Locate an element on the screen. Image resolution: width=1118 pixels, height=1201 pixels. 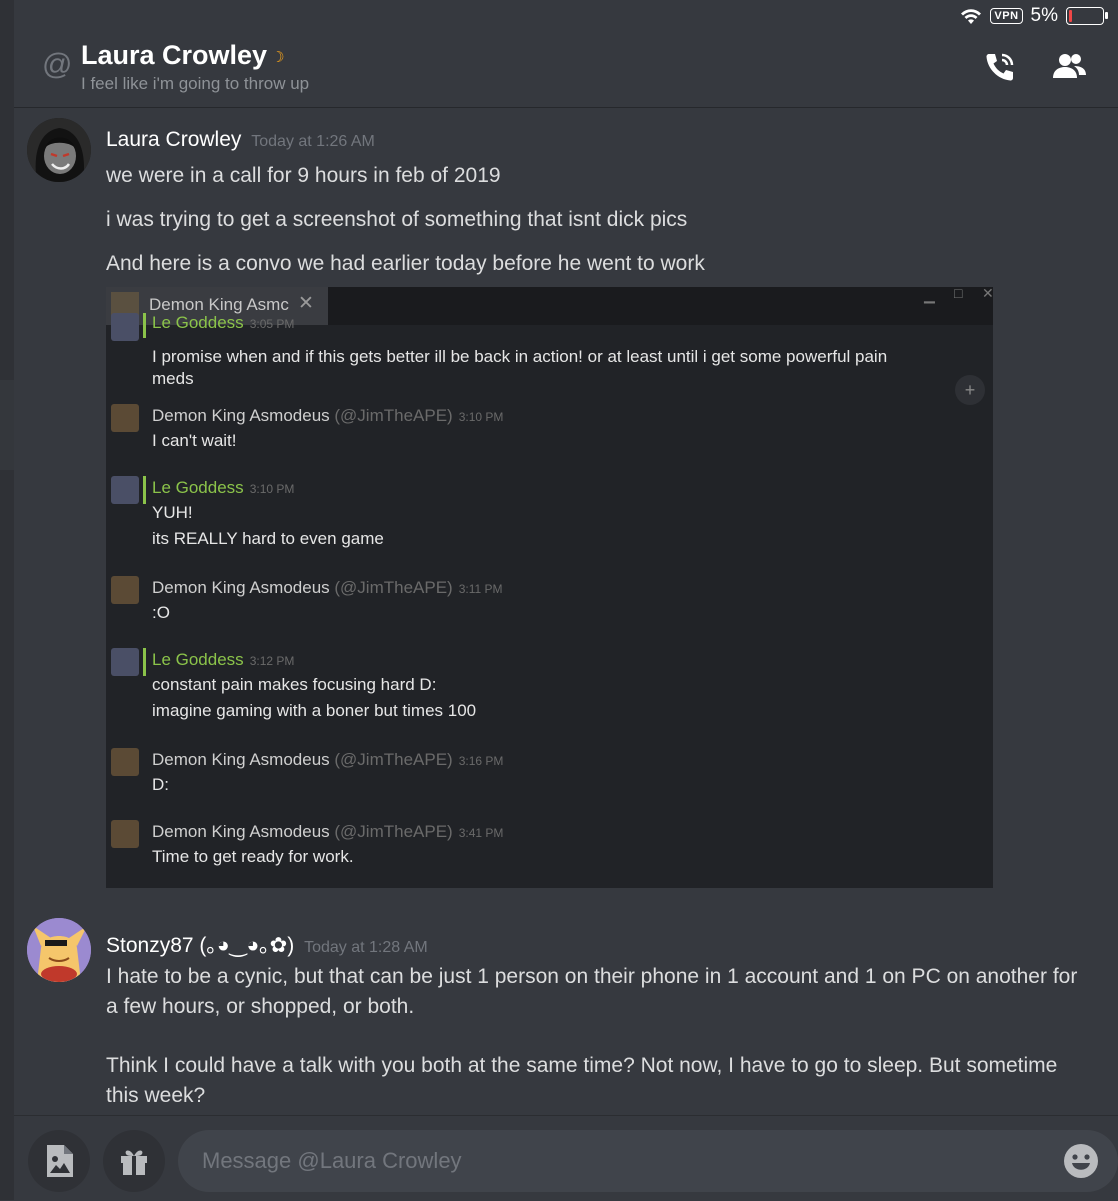
dm-title: Laura Crowley ☽ is located at coordinates (183, 55).